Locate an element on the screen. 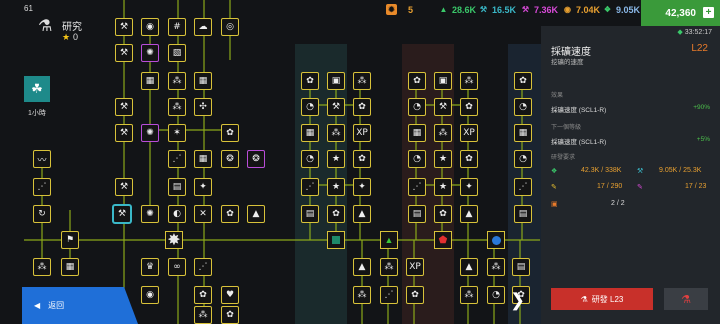  research-node: ♛ is located at coordinates (150, 267).